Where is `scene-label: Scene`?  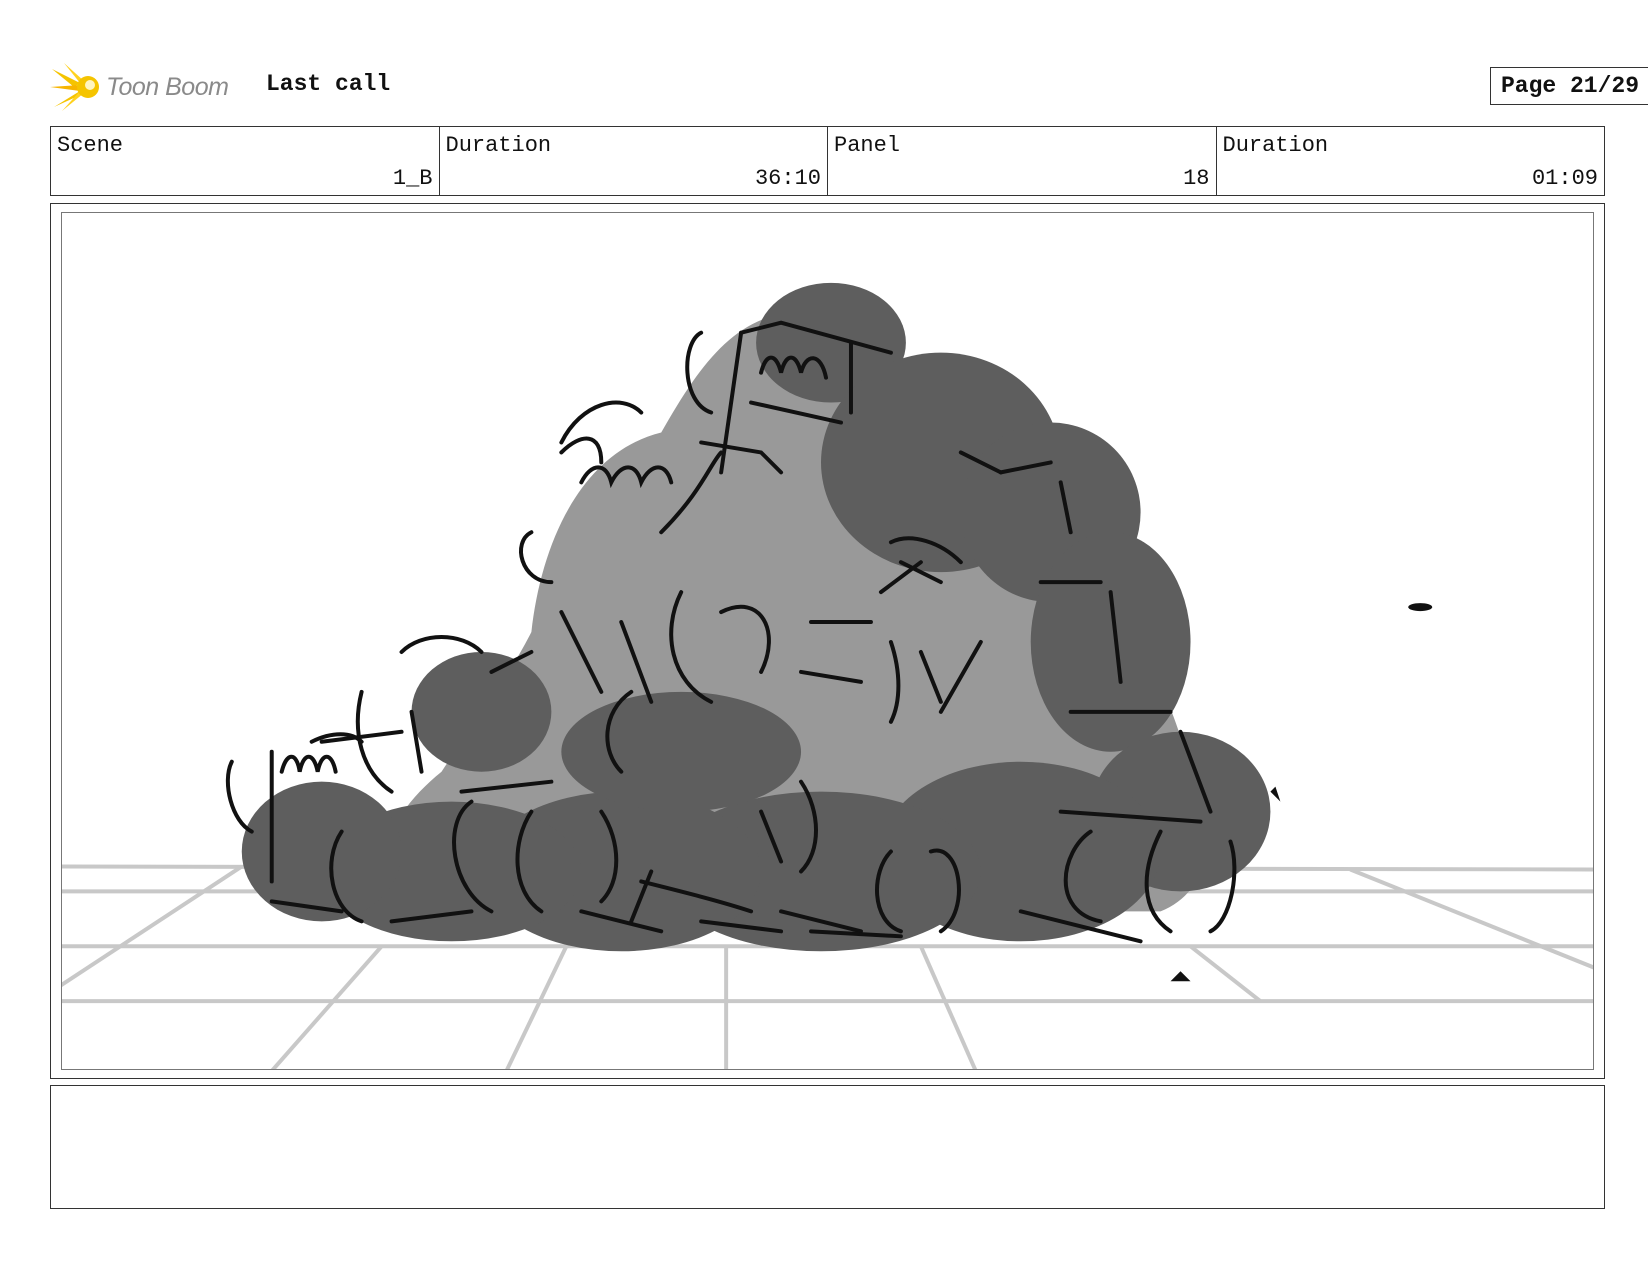 scene-label: Scene is located at coordinates (90, 145).